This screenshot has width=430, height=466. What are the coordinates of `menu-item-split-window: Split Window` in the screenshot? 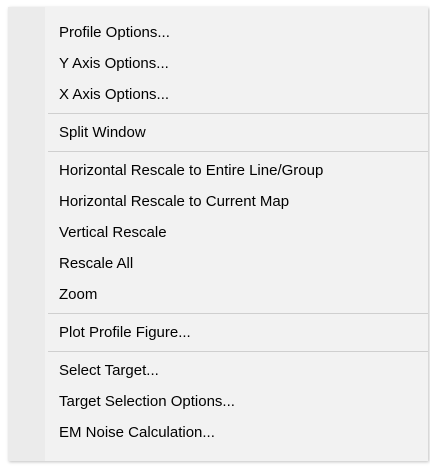 It's located at (218, 132).